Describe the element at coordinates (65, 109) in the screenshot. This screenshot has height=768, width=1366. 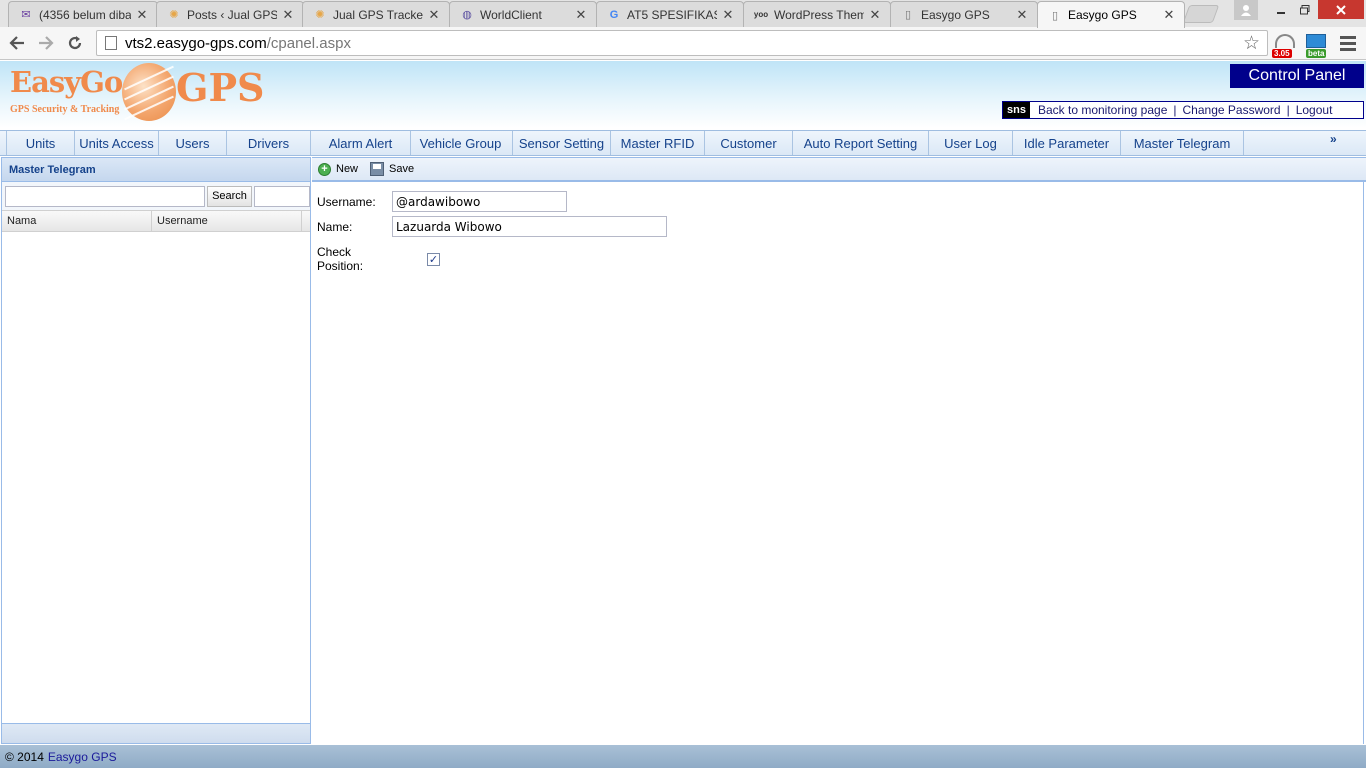
I see `logo-tagline: GPS Security & Tracking` at that location.